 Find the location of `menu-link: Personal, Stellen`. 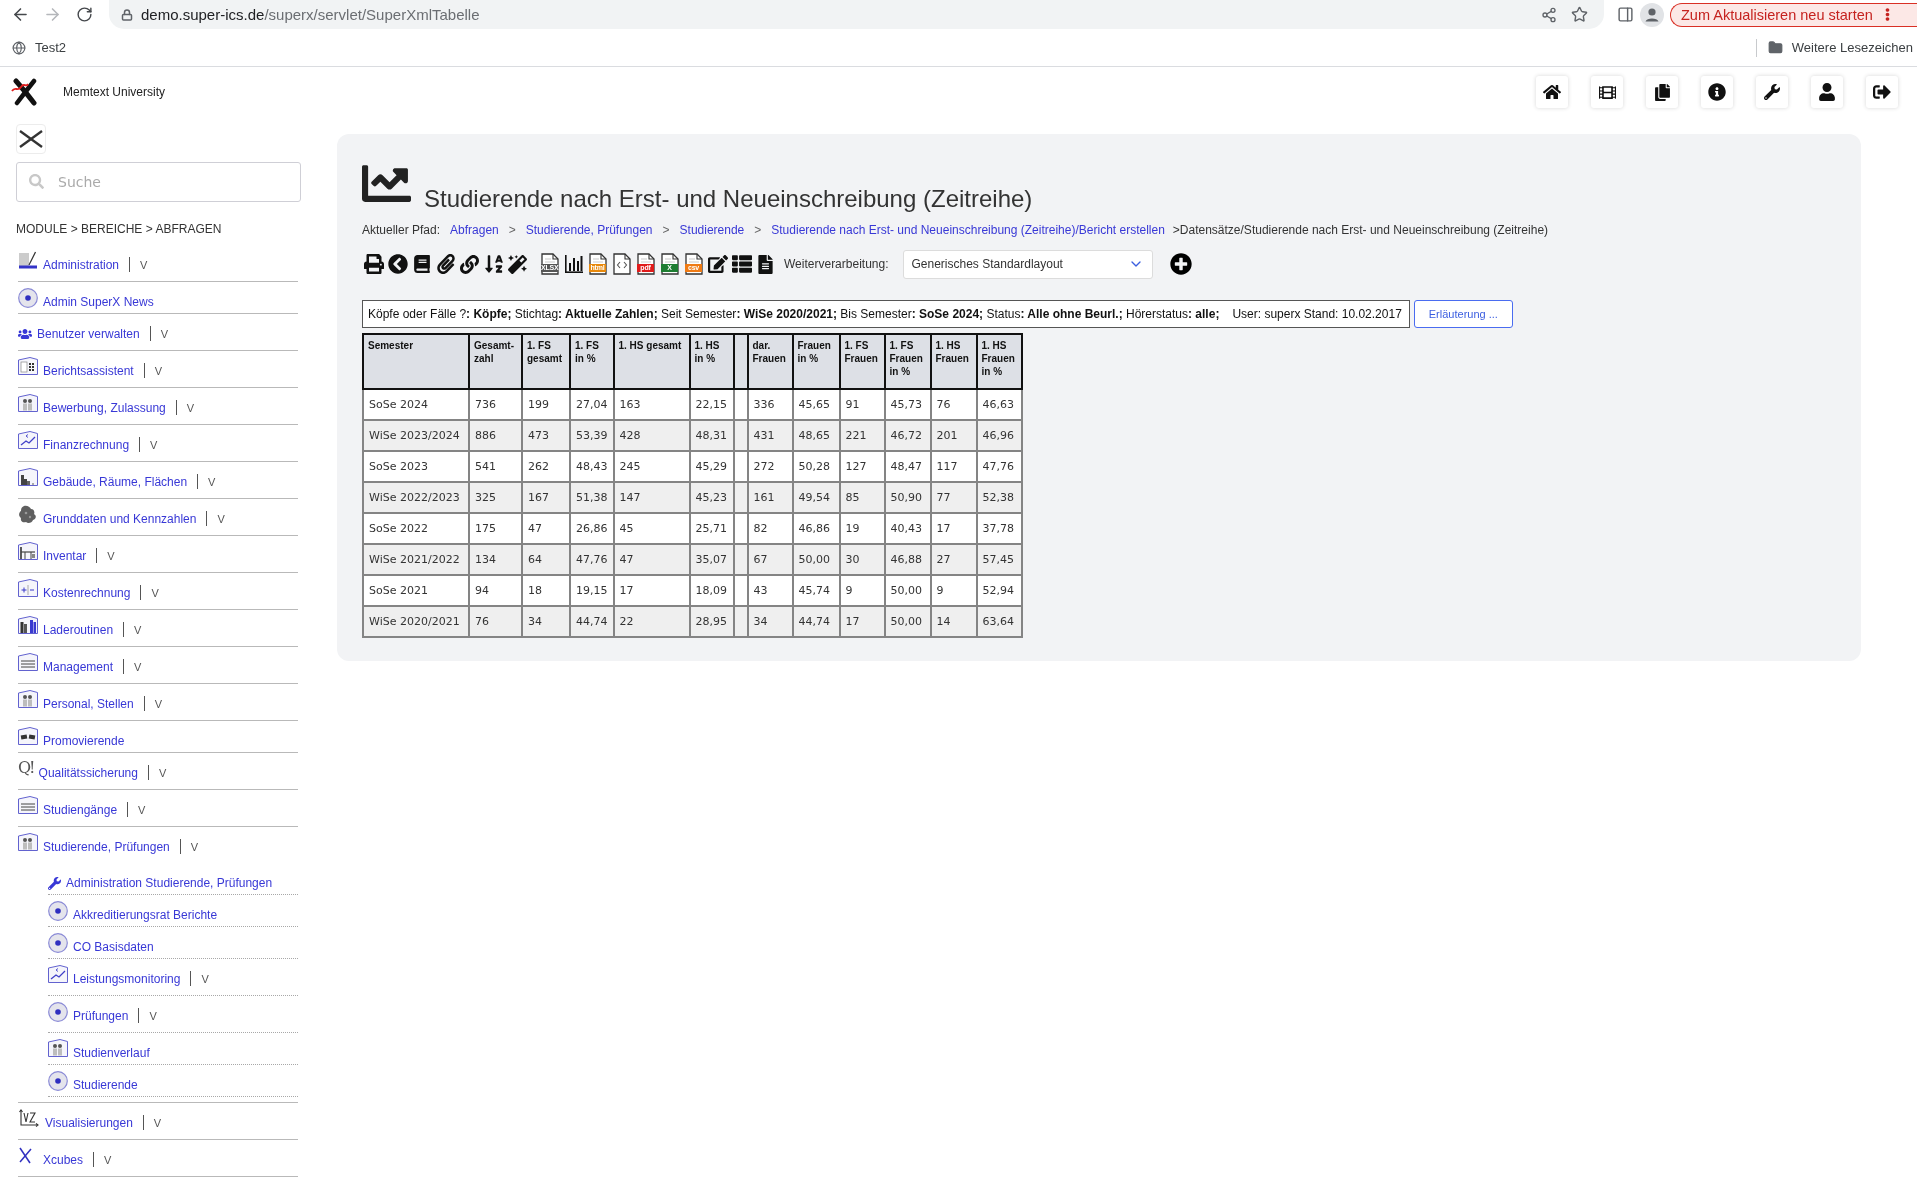

menu-link: Personal, Stellen is located at coordinates (88, 704).